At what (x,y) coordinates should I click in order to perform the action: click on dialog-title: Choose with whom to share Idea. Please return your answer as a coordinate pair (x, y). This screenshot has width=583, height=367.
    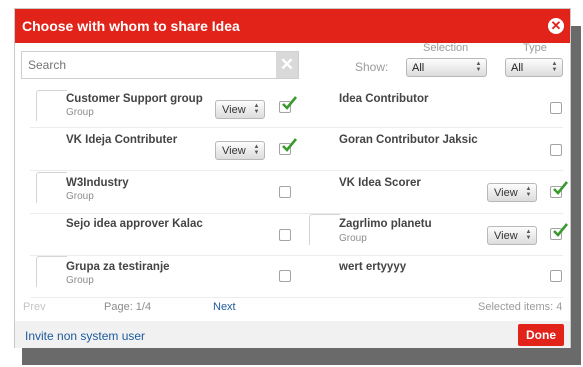
    Looking at the image, I should click on (131, 26).